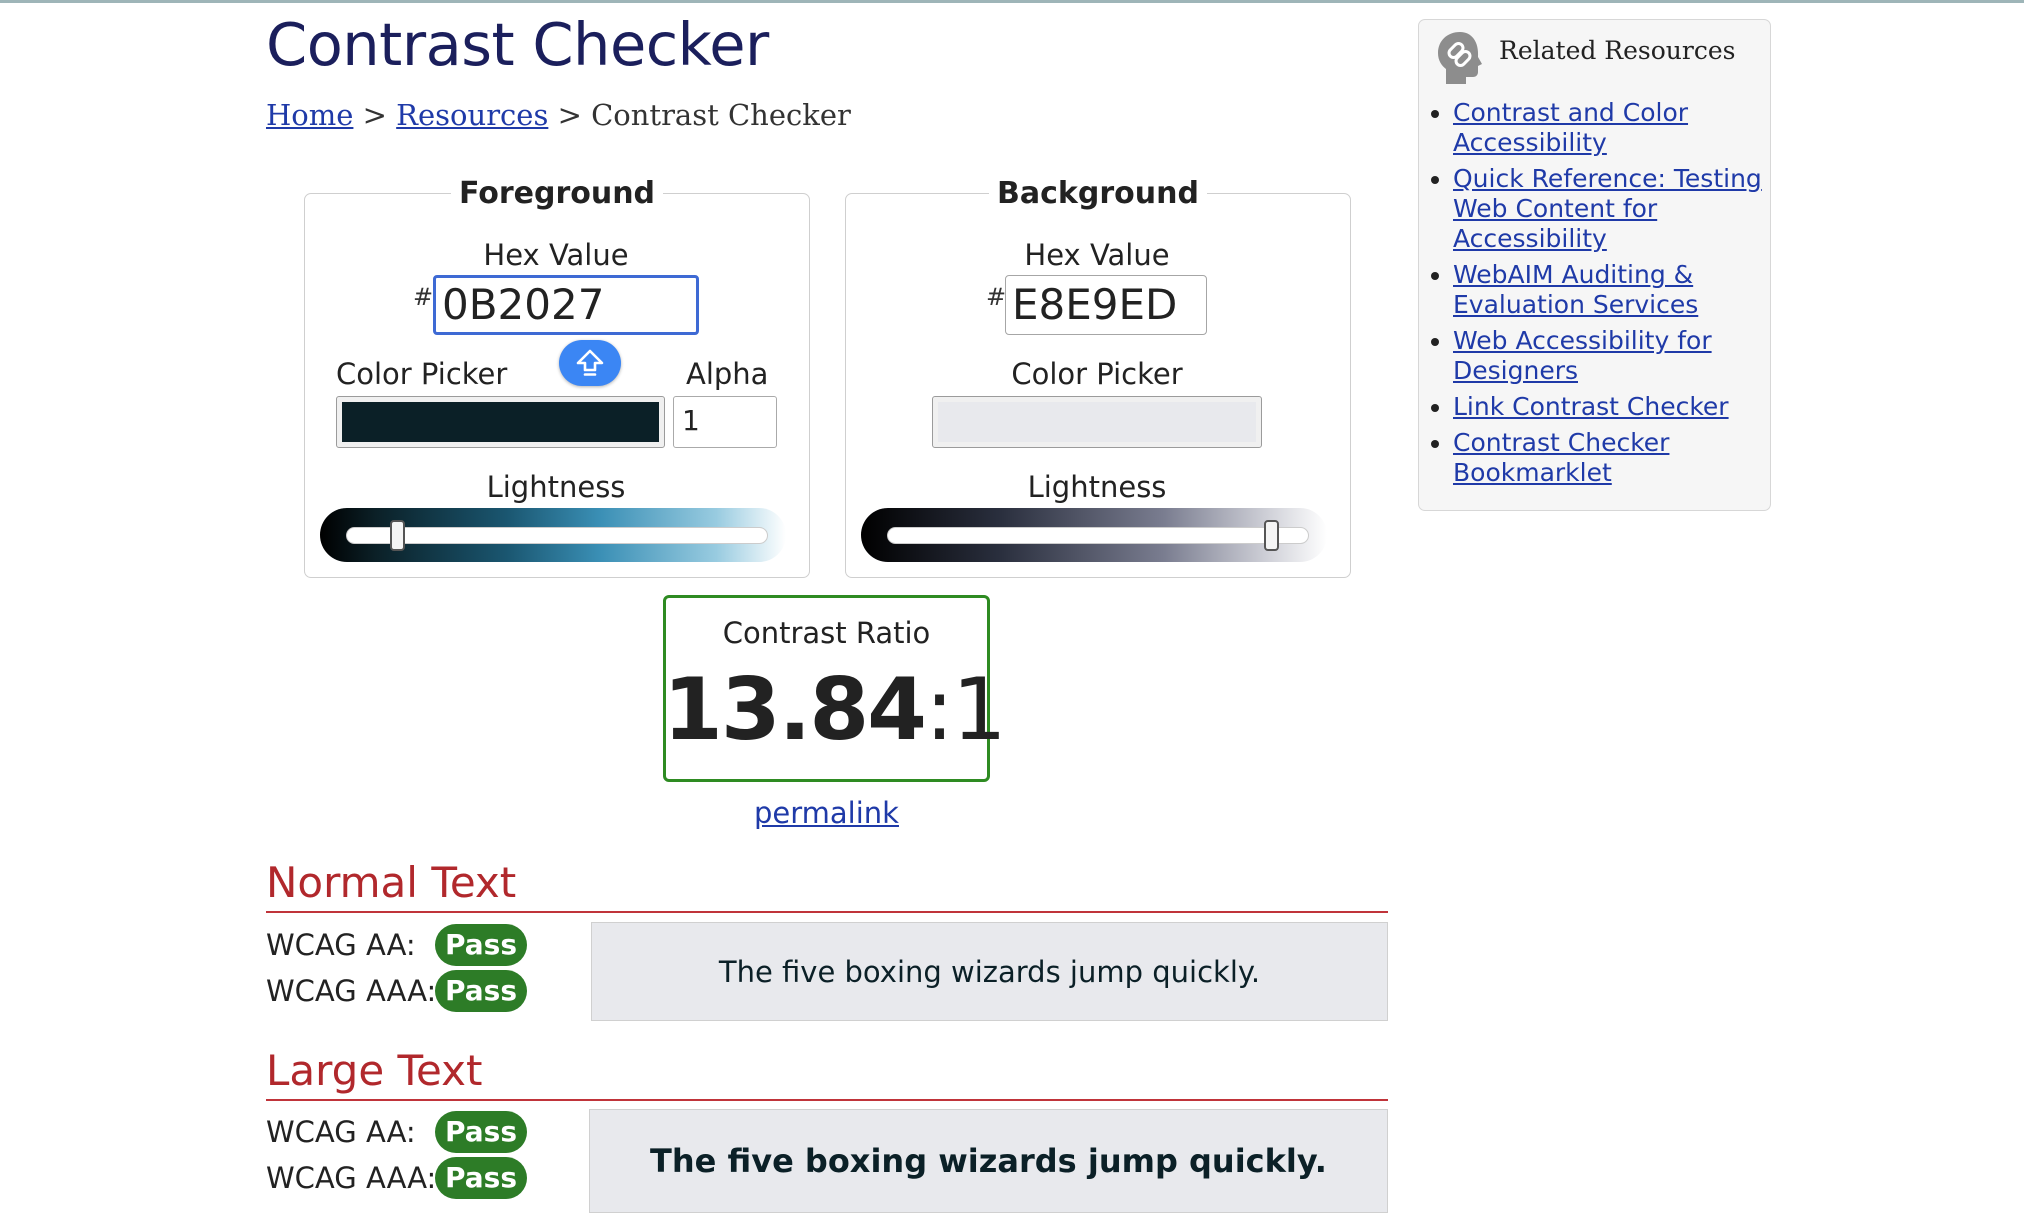 The height and width of the screenshot is (1228, 2024). Describe the element at coordinates (1097, 374) in the screenshot. I see `background-picker-label: Color Picker` at that location.